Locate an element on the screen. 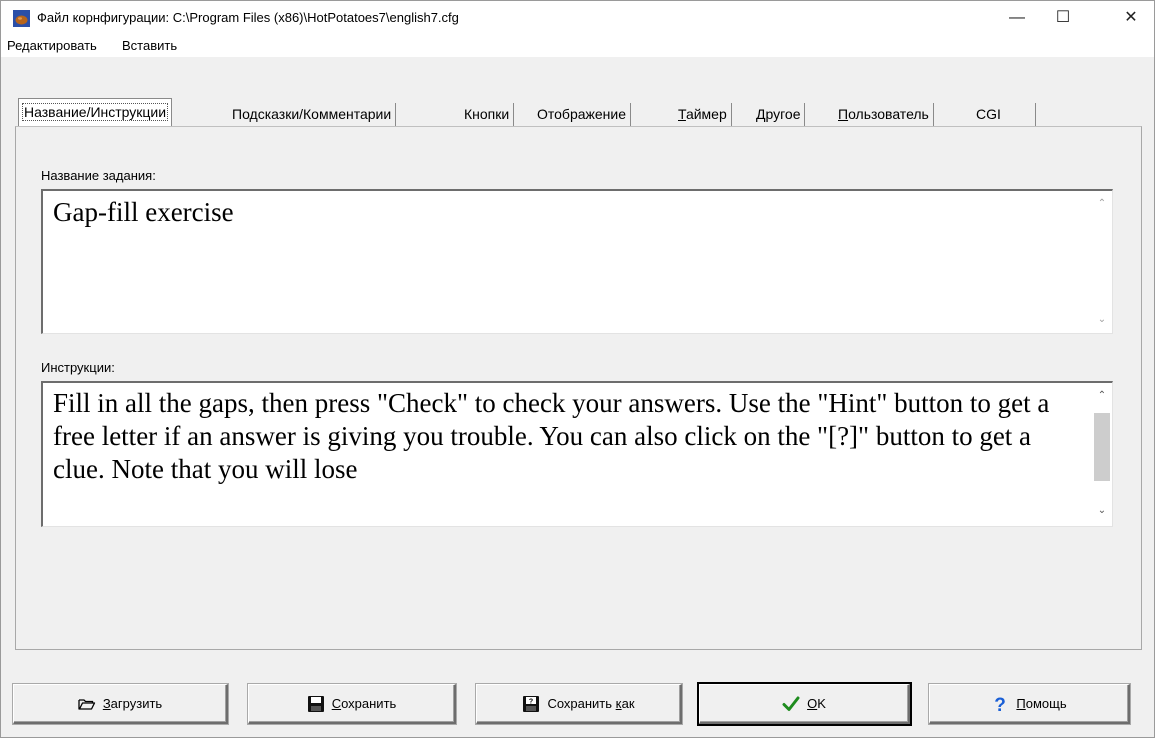 The height and width of the screenshot is (738, 1155). save-button: Сохранить is located at coordinates (352, 704).